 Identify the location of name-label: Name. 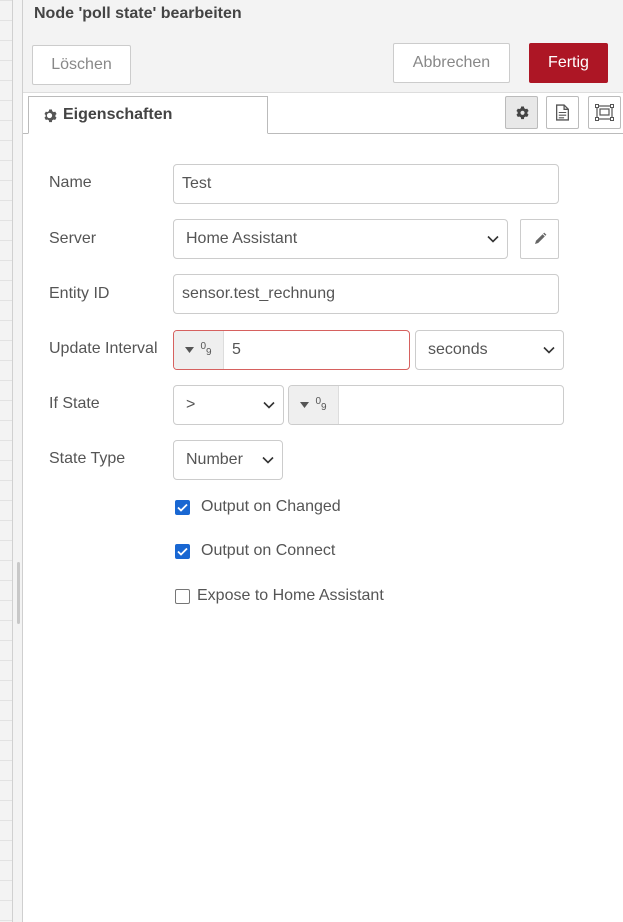
(70, 182).